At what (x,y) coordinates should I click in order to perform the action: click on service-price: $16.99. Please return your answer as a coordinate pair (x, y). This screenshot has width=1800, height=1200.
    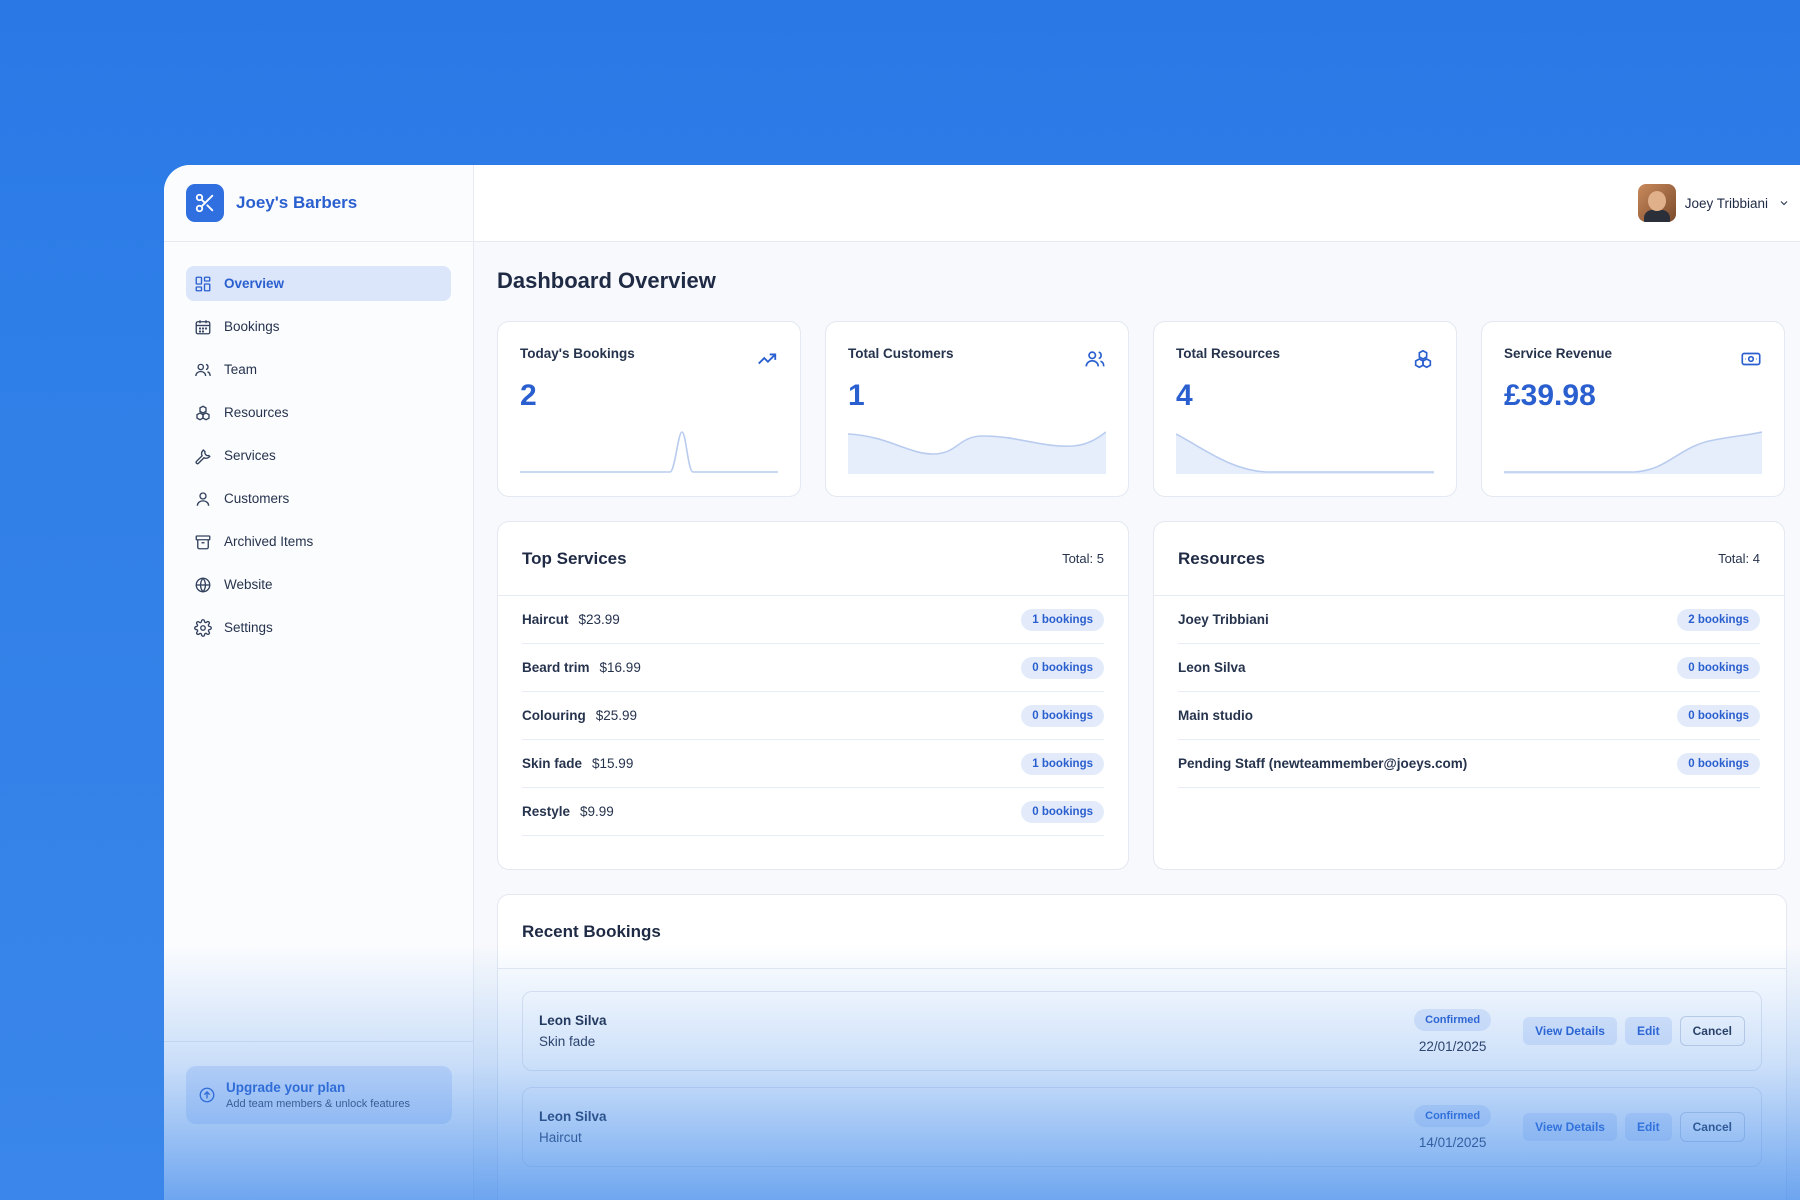
    Looking at the image, I should click on (620, 667).